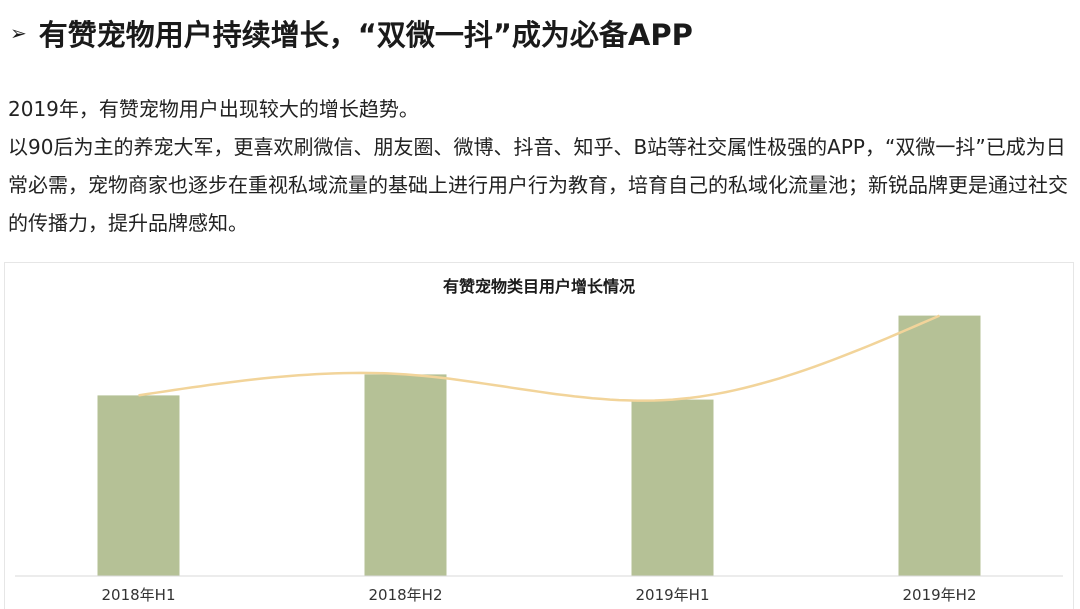 The image size is (1080, 609). I want to click on page-title: 有赞宠物用户持续增长，“双微一抖”成为必备APP, so click(365, 35).